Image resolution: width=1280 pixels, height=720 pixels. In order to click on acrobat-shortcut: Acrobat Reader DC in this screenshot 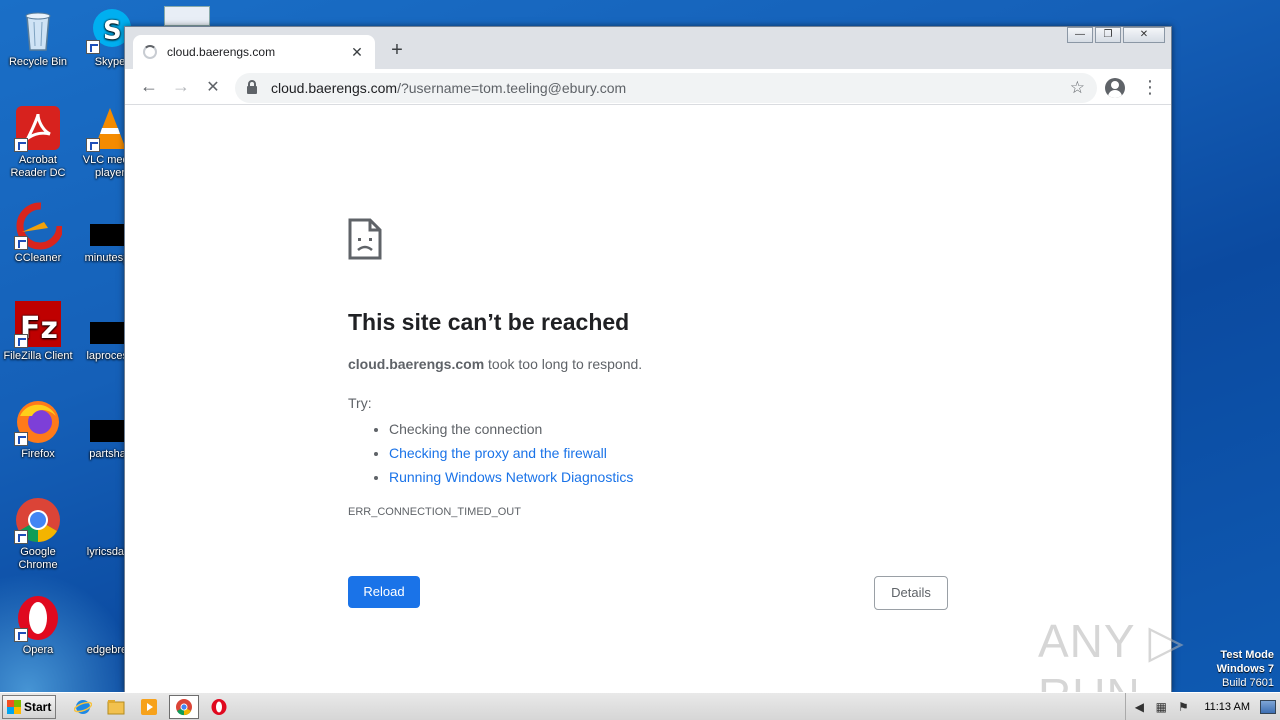, I will do `click(38, 142)`.